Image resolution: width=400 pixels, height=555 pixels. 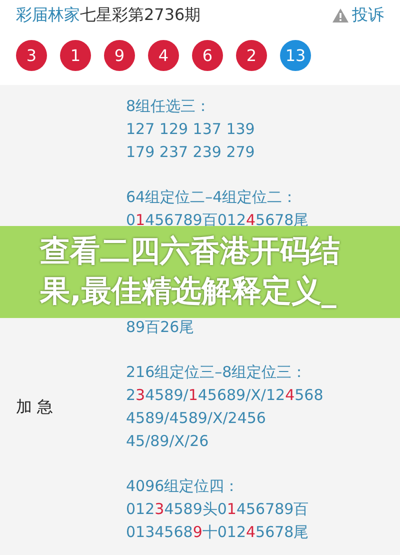 I want to click on number-line: 89百26尾, so click(x=160, y=327).